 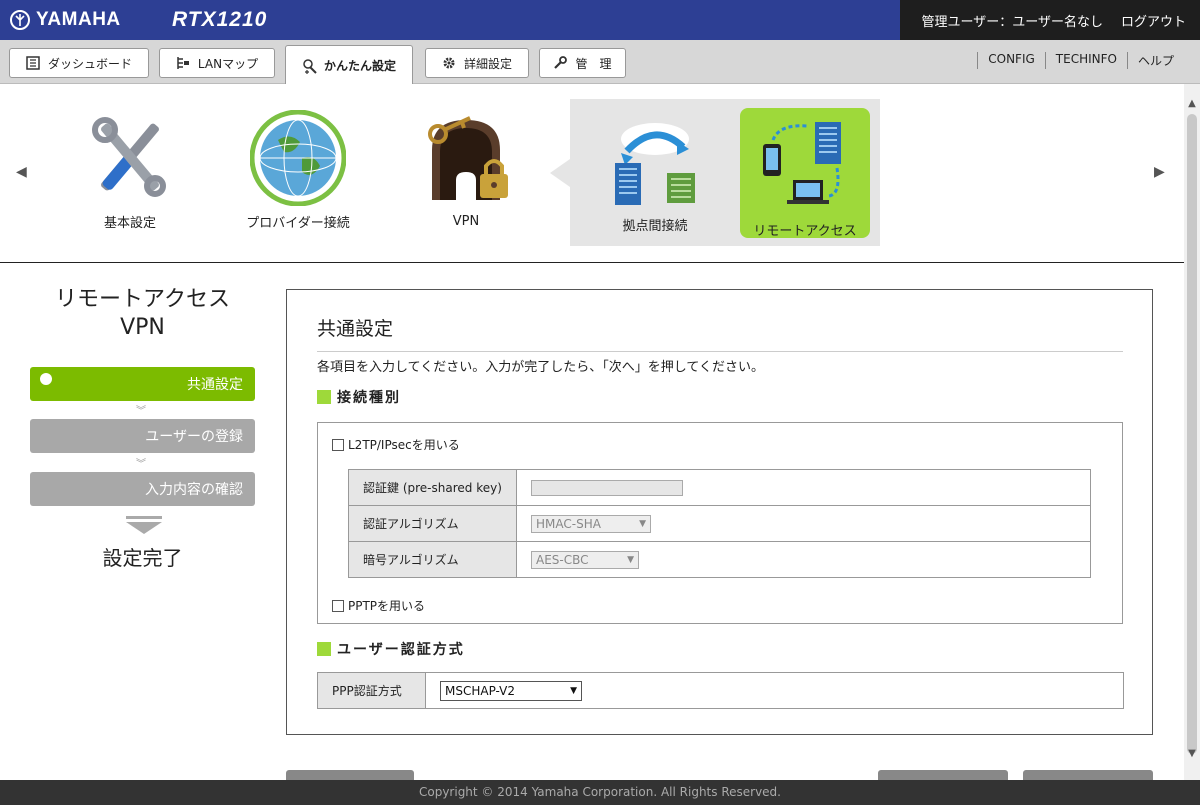 What do you see at coordinates (802, 163) in the screenshot?
I see `remote-access-icon` at bounding box center [802, 163].